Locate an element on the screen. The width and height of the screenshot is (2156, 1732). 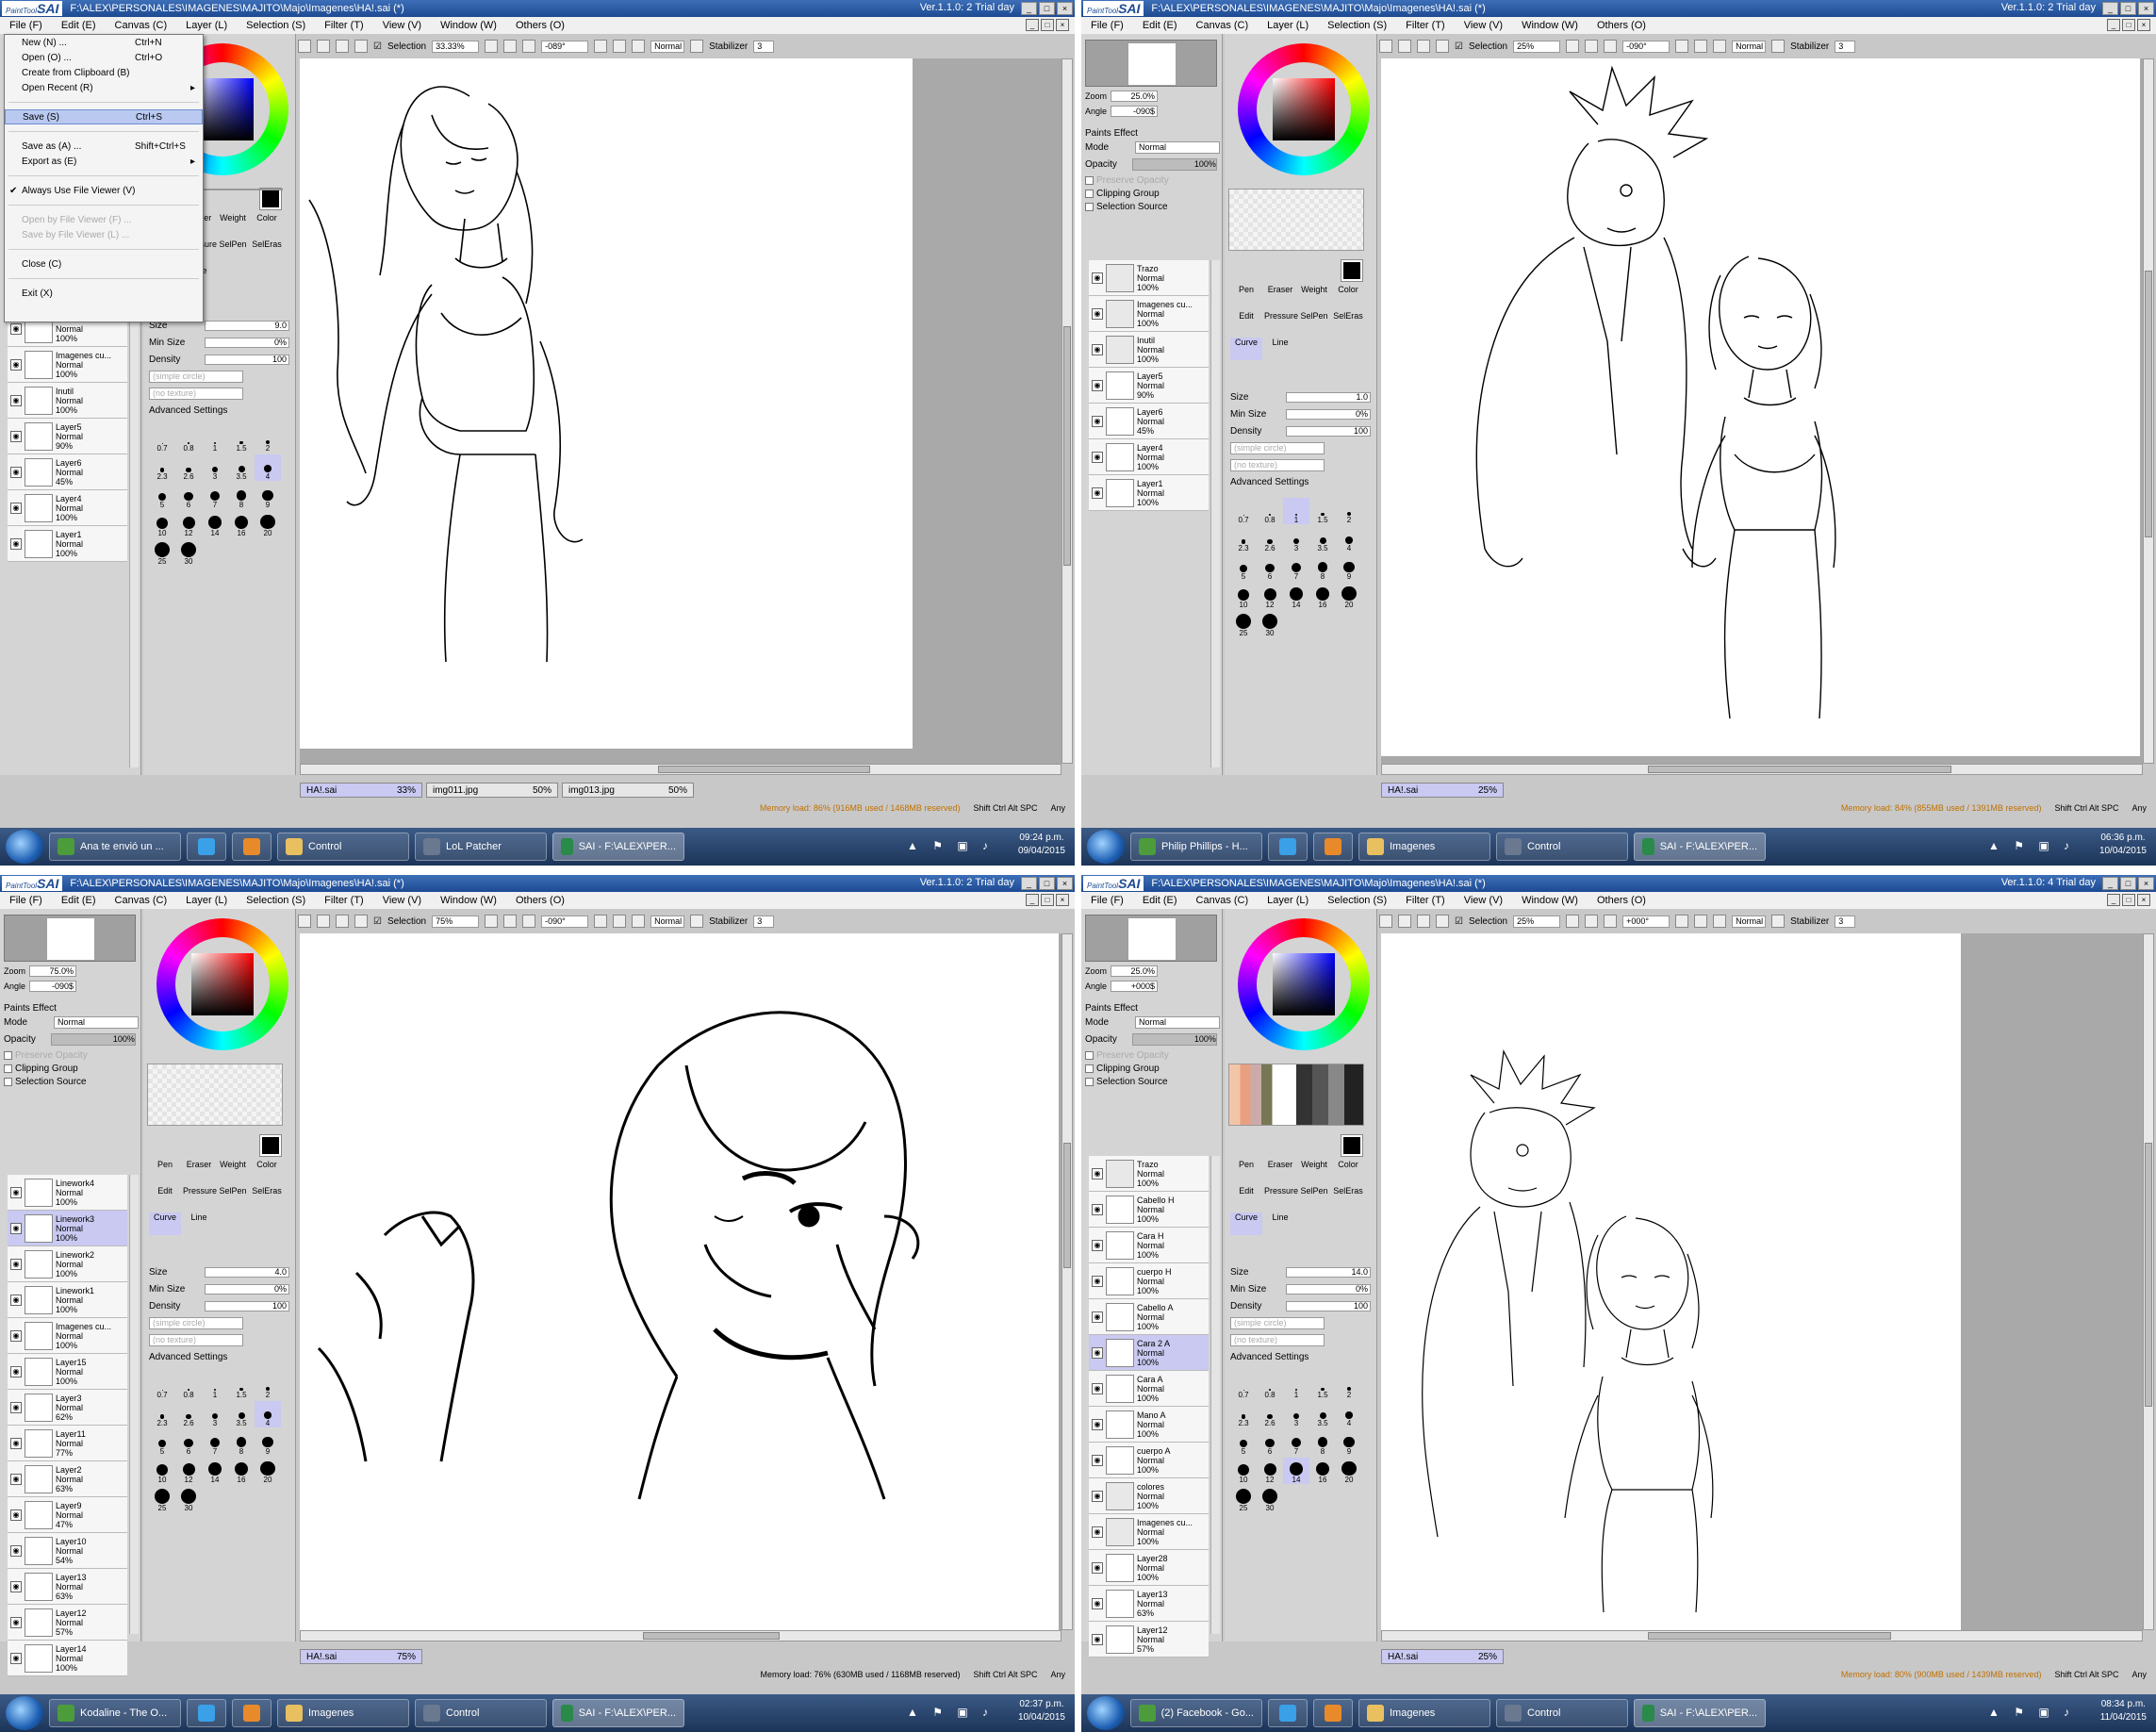
scratchpad is located at coordinates (1296, 220).